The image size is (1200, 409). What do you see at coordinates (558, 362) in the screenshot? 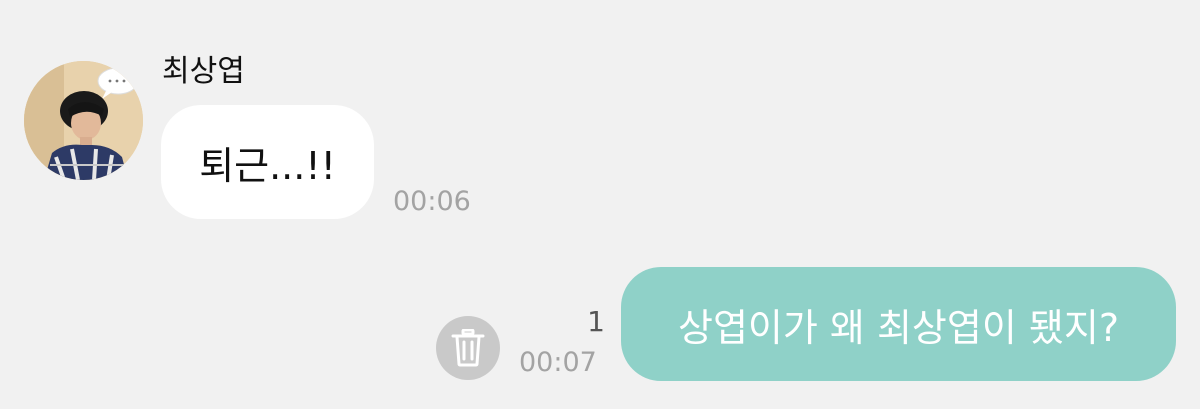
I see `outgoing-message-time: 00:07` at bounding box center [558, 362].